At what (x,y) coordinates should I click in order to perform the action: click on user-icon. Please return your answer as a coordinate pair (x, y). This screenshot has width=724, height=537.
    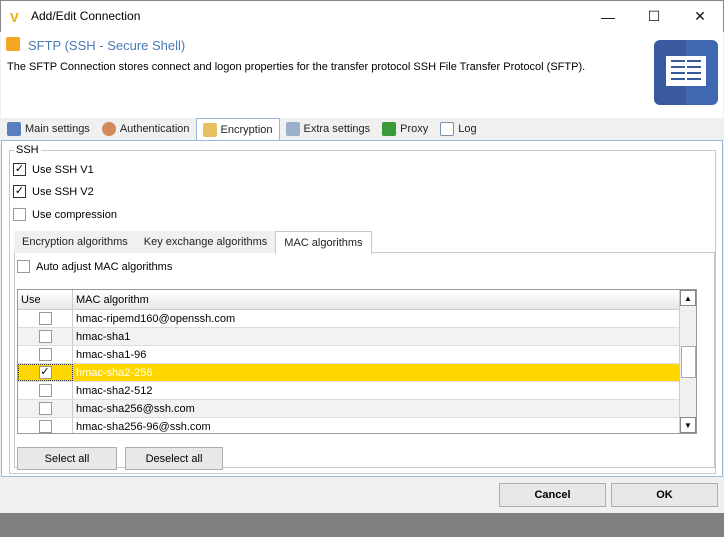
    Looking at the image, I should click on (108, 129).